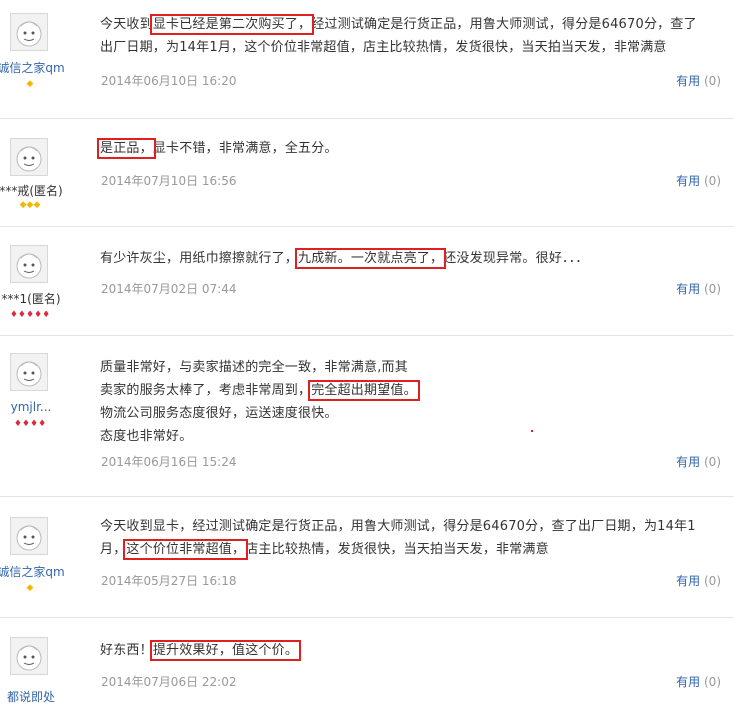  I want to click on username: ***1(匿名), so click(31, 299).